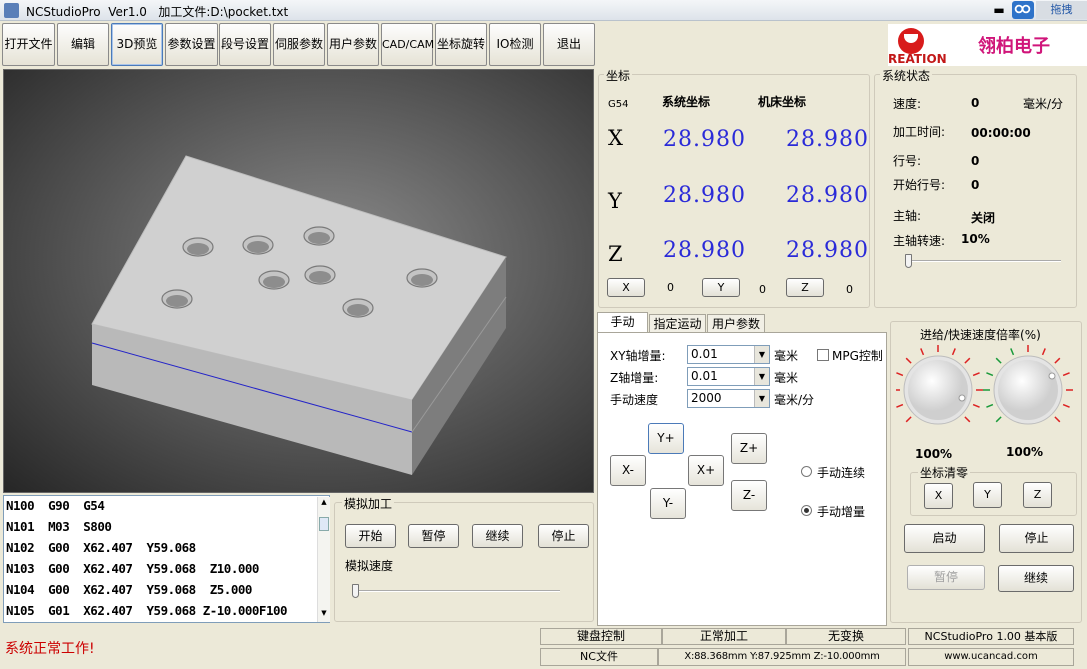 Image resolution: width=1087 pixels, height=669 pixels. I want to click on exit-button: 退出, so click(569, 44).